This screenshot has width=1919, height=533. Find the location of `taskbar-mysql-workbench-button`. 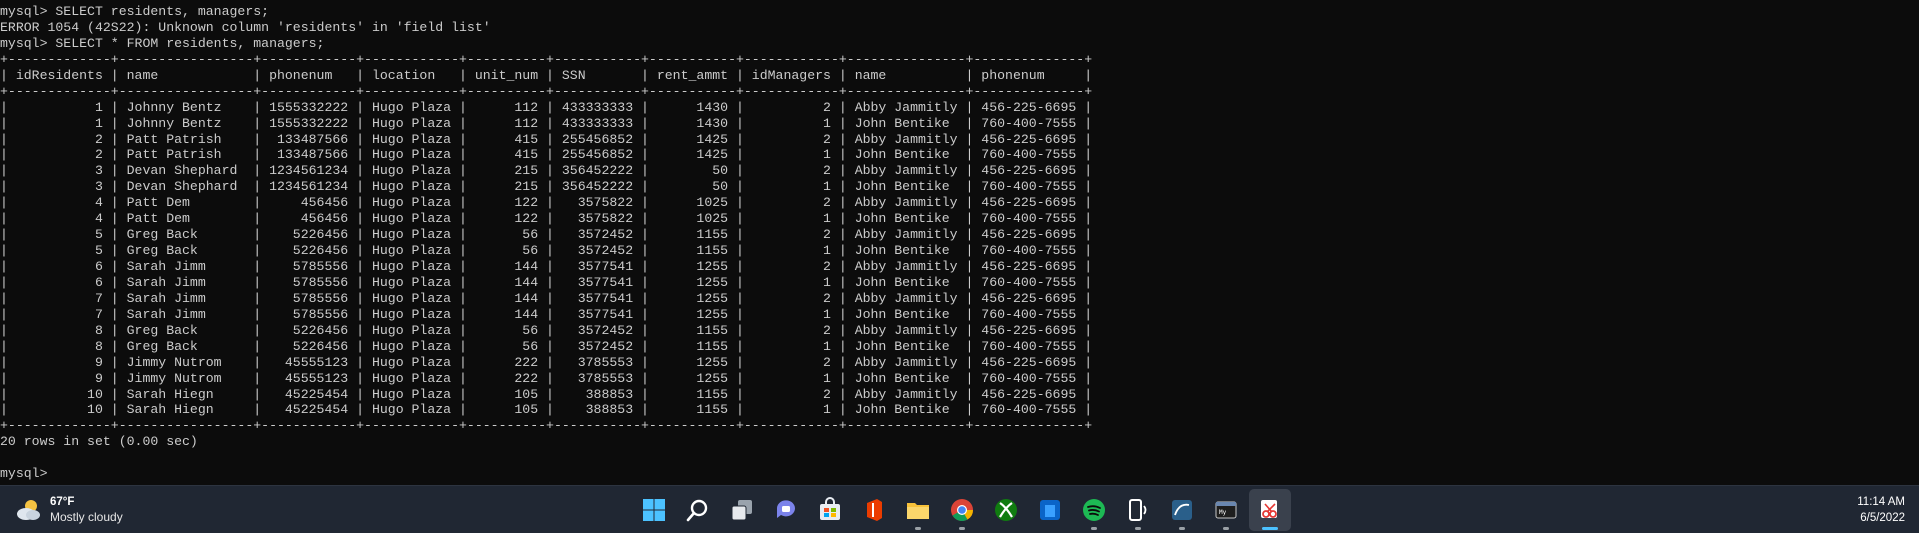

taskbar-mysql-workbench-button is located at coordinates (1182, 510).